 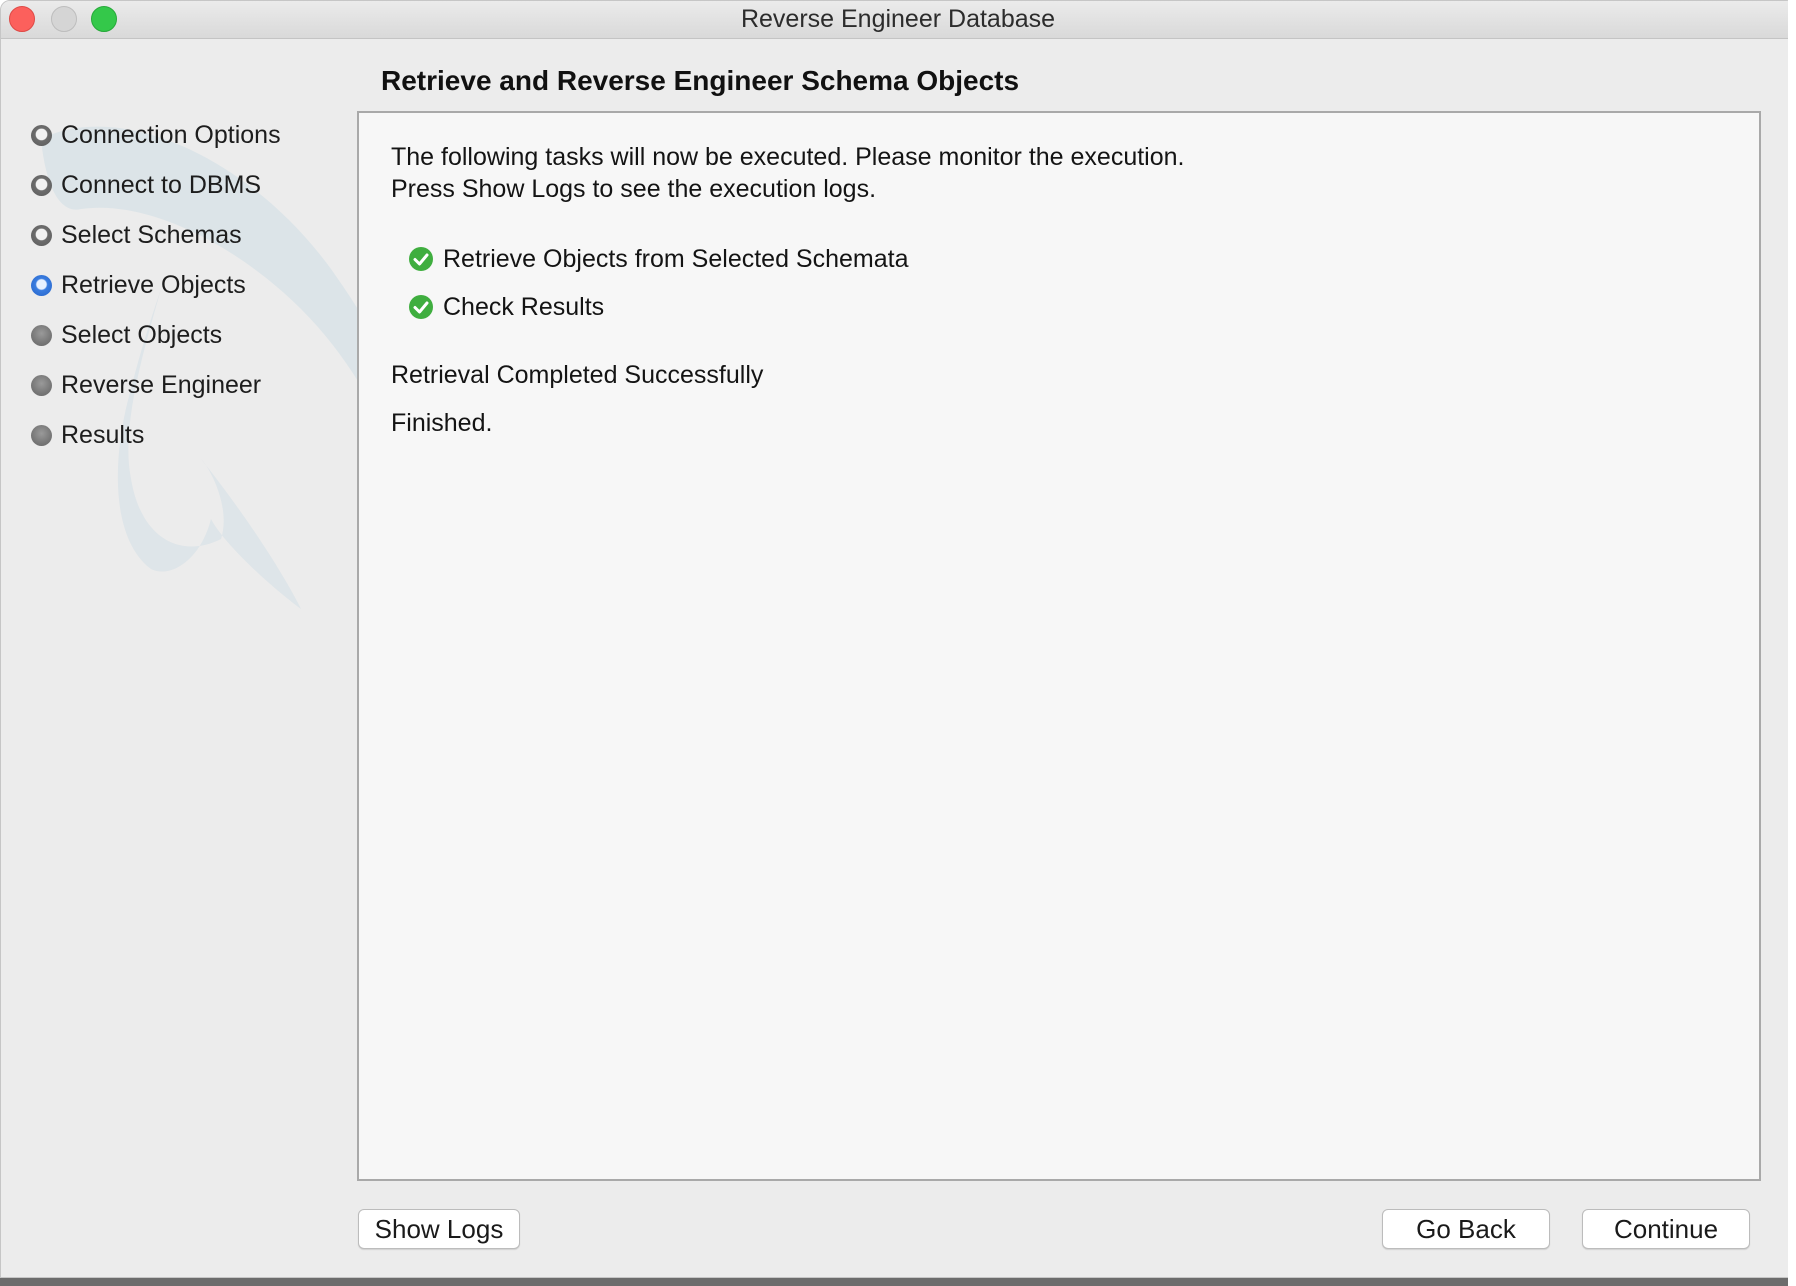 What do you see at coordinates (161, 185) in the screenshot?
I see `step-label: Connect to DBMS` at bounding box center [161, 185].